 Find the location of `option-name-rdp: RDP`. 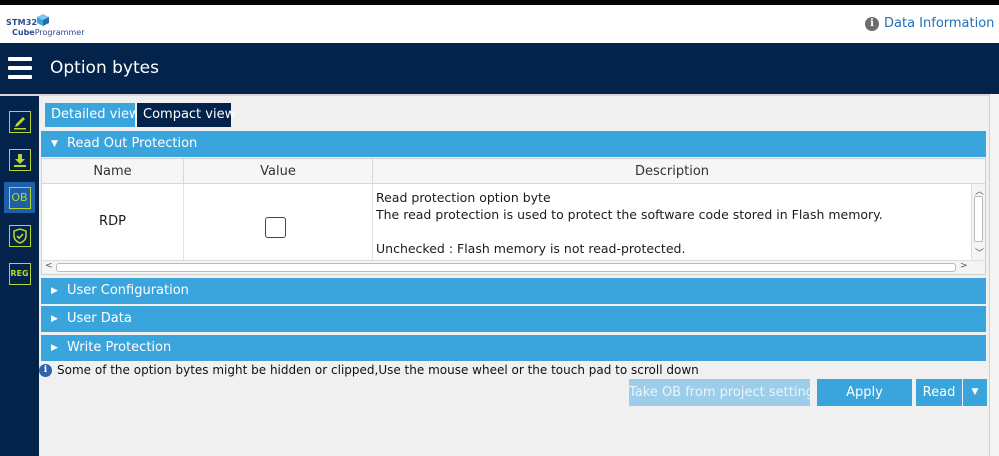

option-name-rdp: RDP is located at coordinates (113, 222).